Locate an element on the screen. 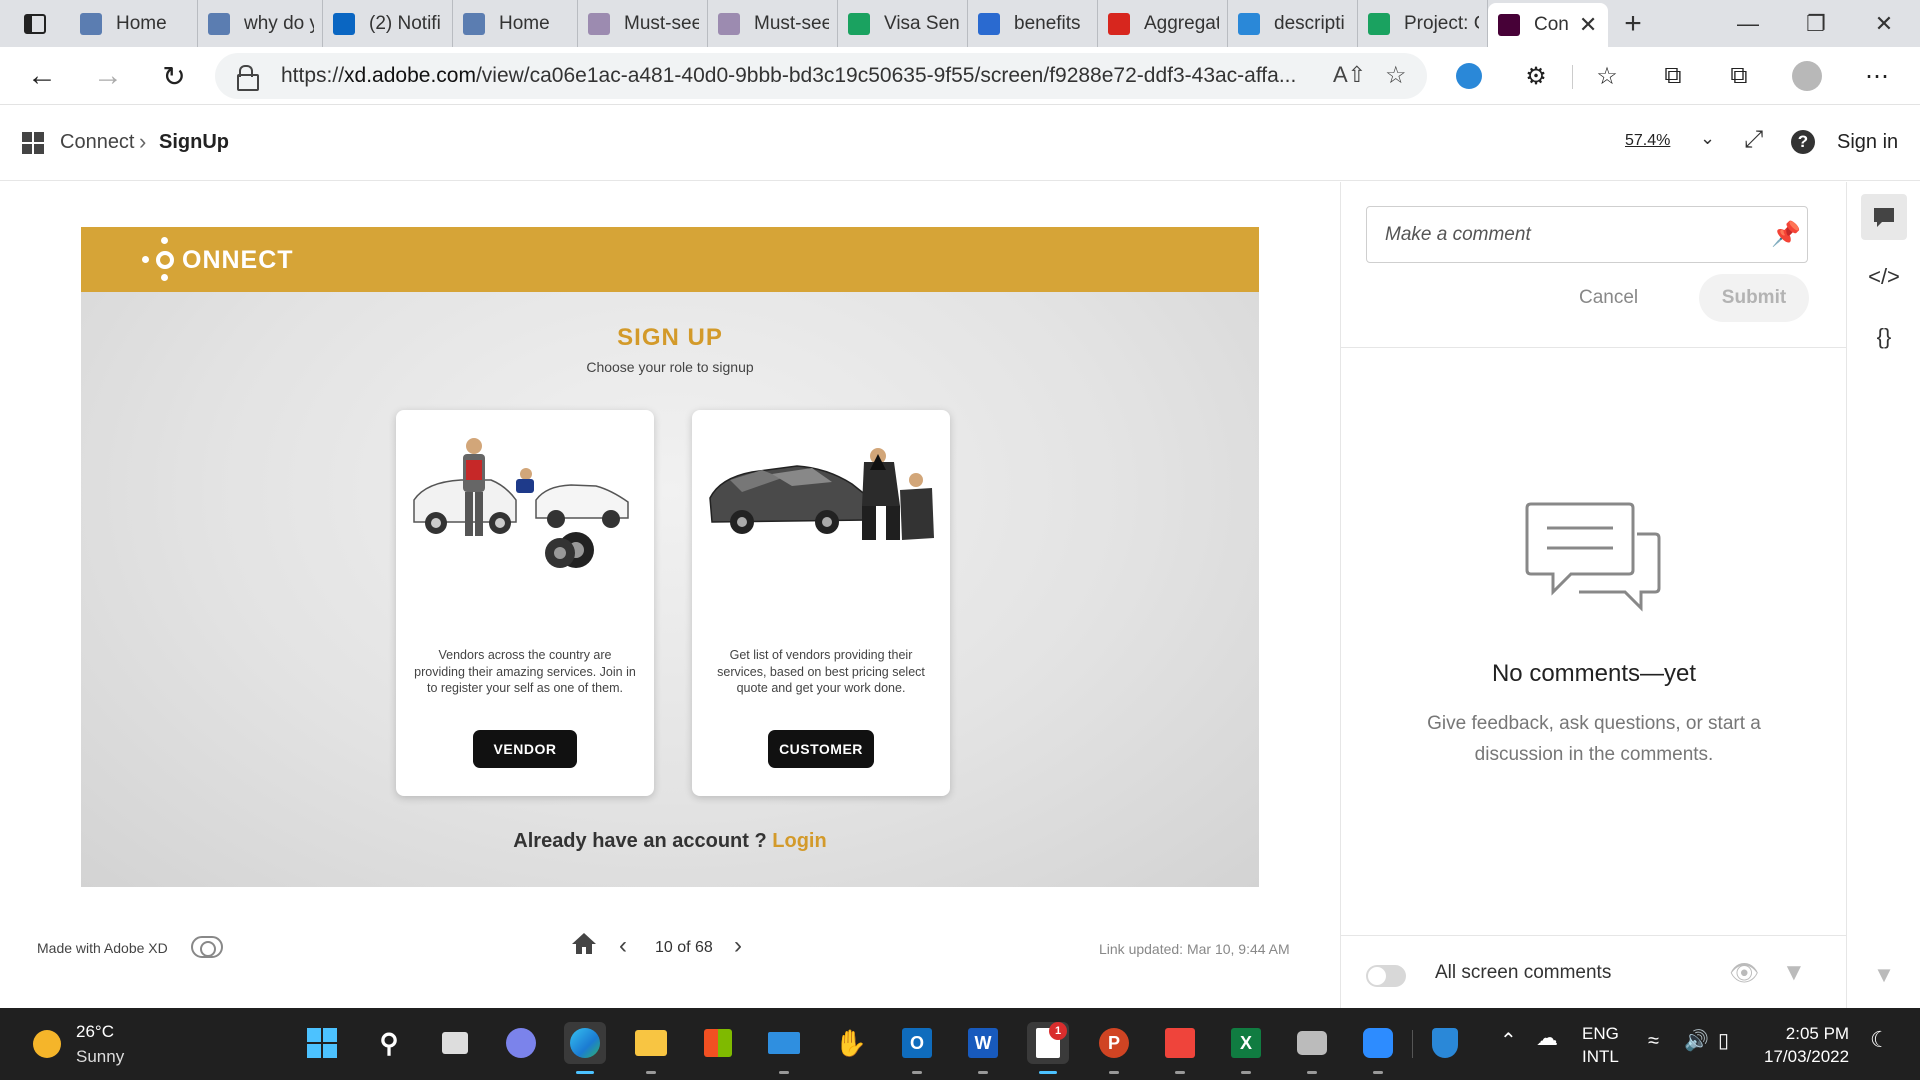 This screenshot has height=1080, width=1920. weather-sun-icon is located at coordinates (47, 1044).